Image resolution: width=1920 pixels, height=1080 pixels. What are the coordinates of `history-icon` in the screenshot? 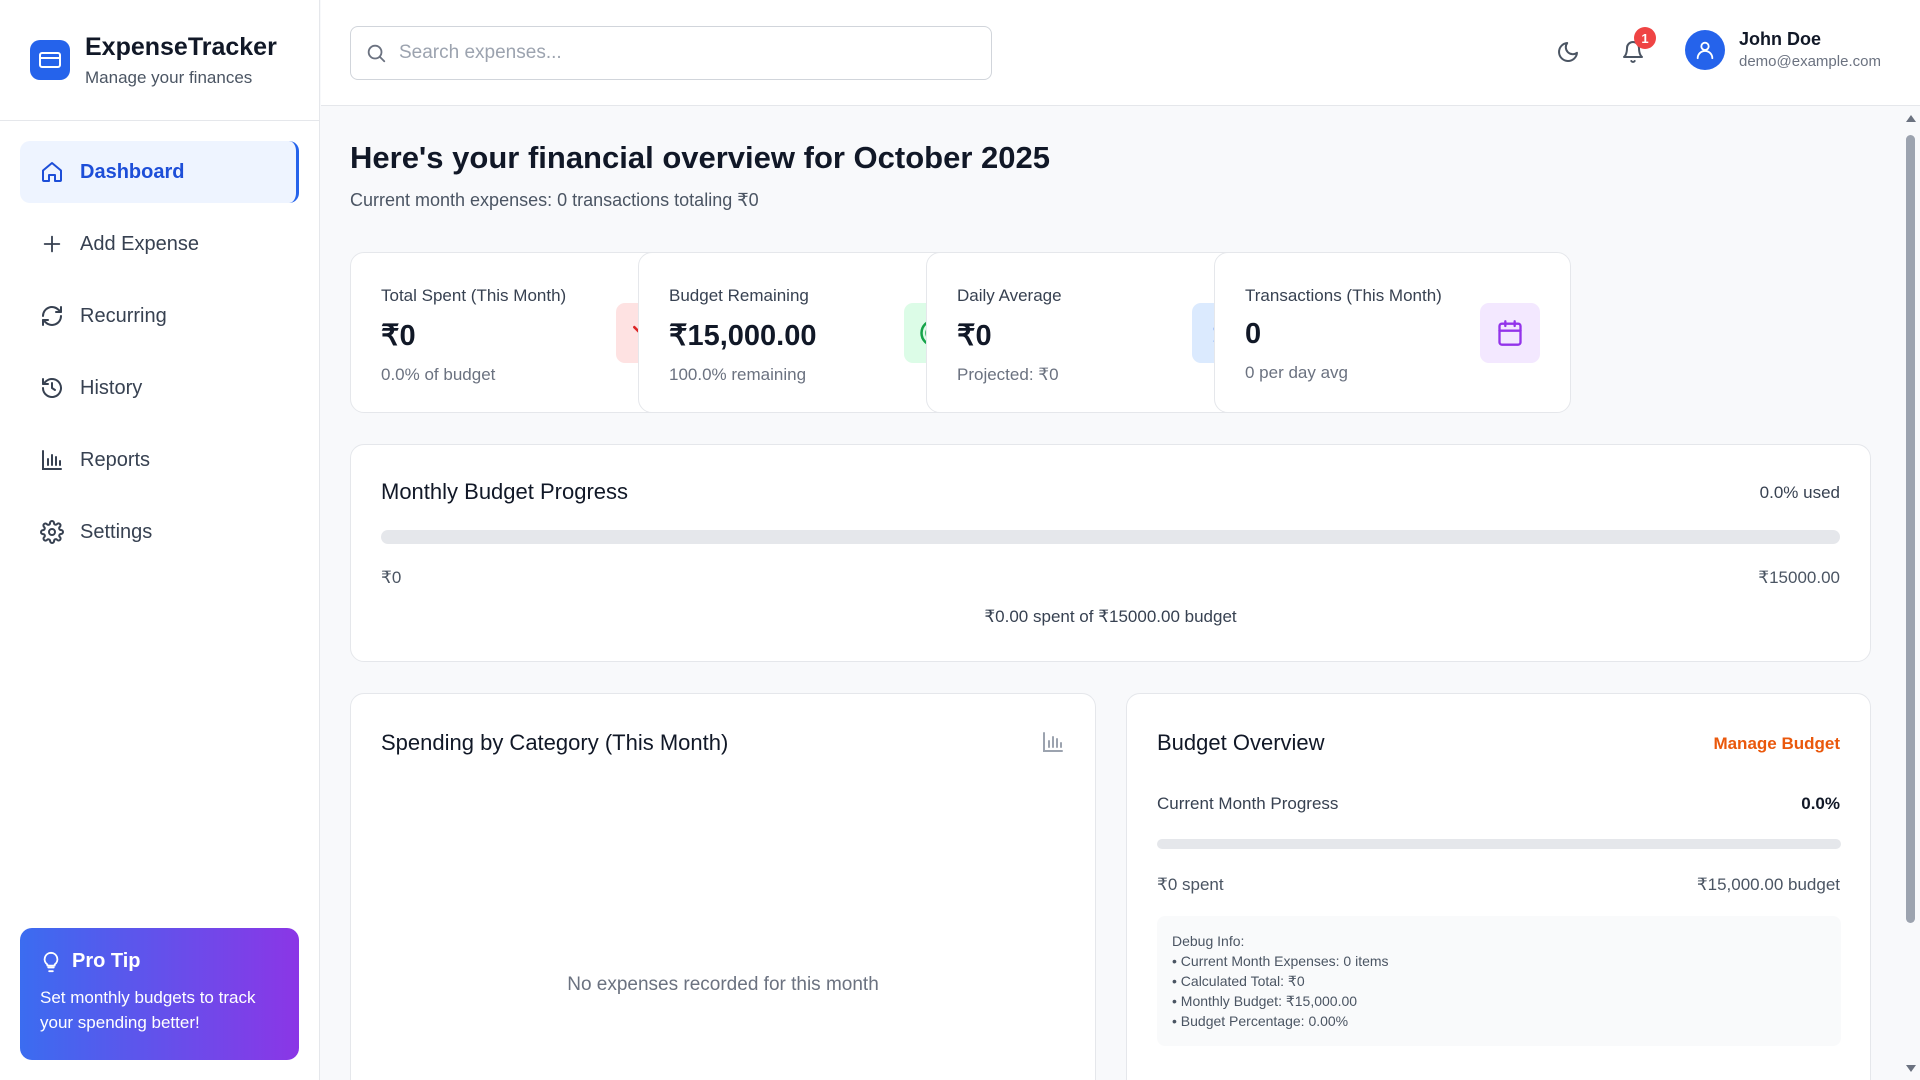 It's located at (52, 388).